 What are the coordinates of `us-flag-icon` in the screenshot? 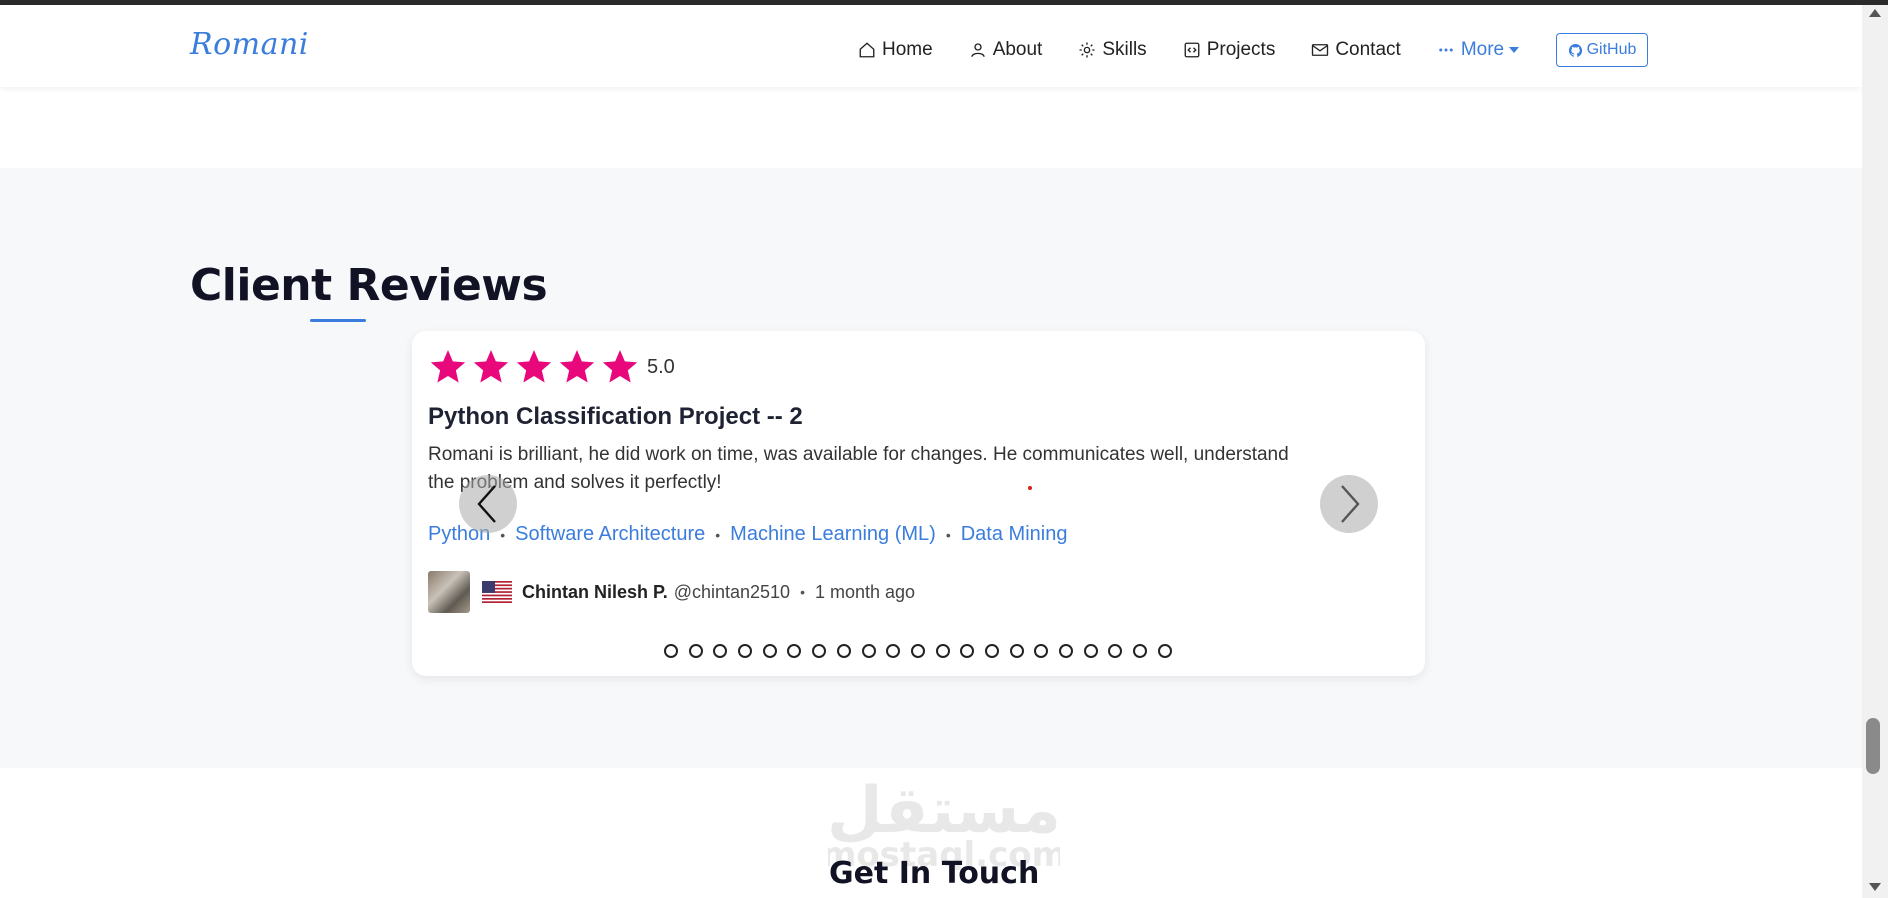 It's located at (497, 592).